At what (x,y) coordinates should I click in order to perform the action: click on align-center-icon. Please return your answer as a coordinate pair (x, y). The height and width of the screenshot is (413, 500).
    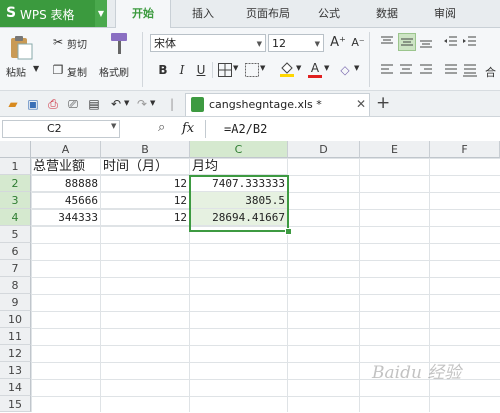
    Looking at the image, I should click on (406, 70).